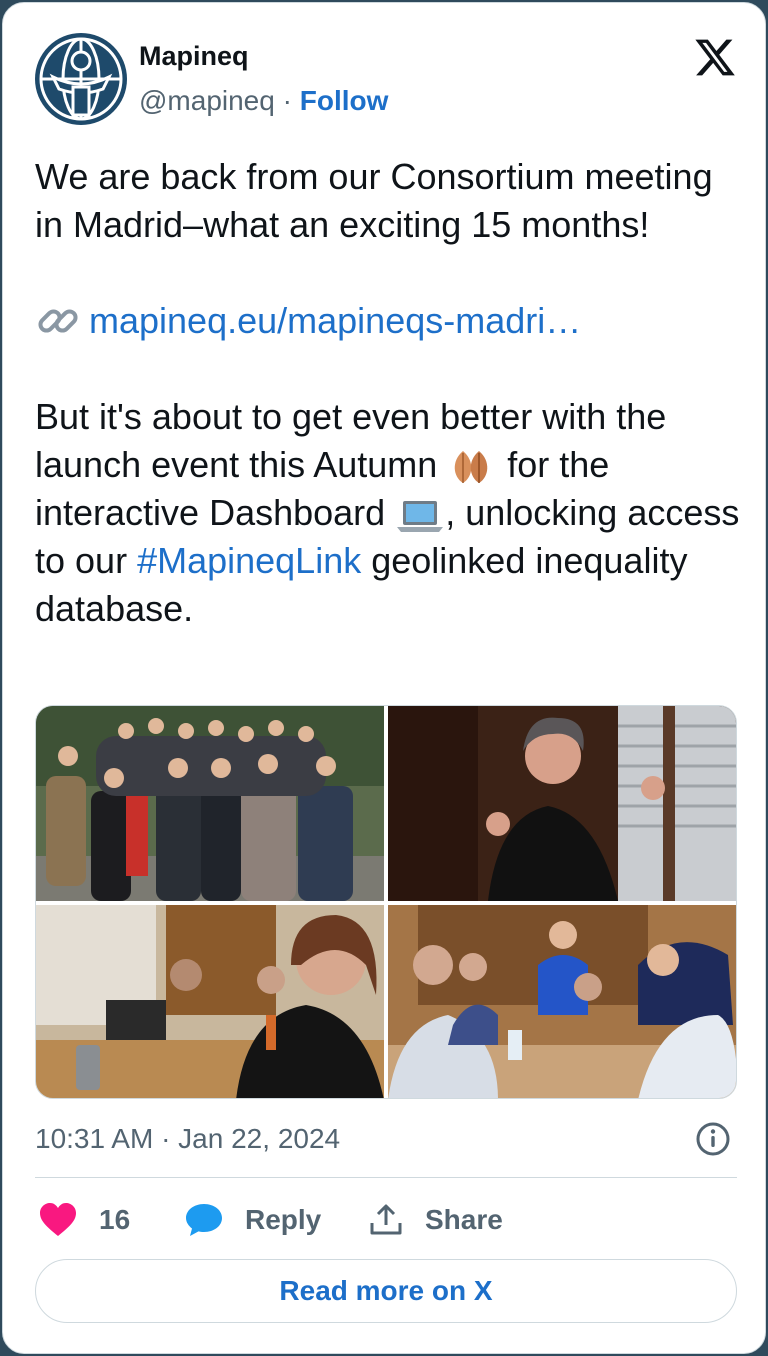  What do you see at coordinates (713, 1139) in the screenshot?
I see `info-icon` at bounding box center [713, 1139].